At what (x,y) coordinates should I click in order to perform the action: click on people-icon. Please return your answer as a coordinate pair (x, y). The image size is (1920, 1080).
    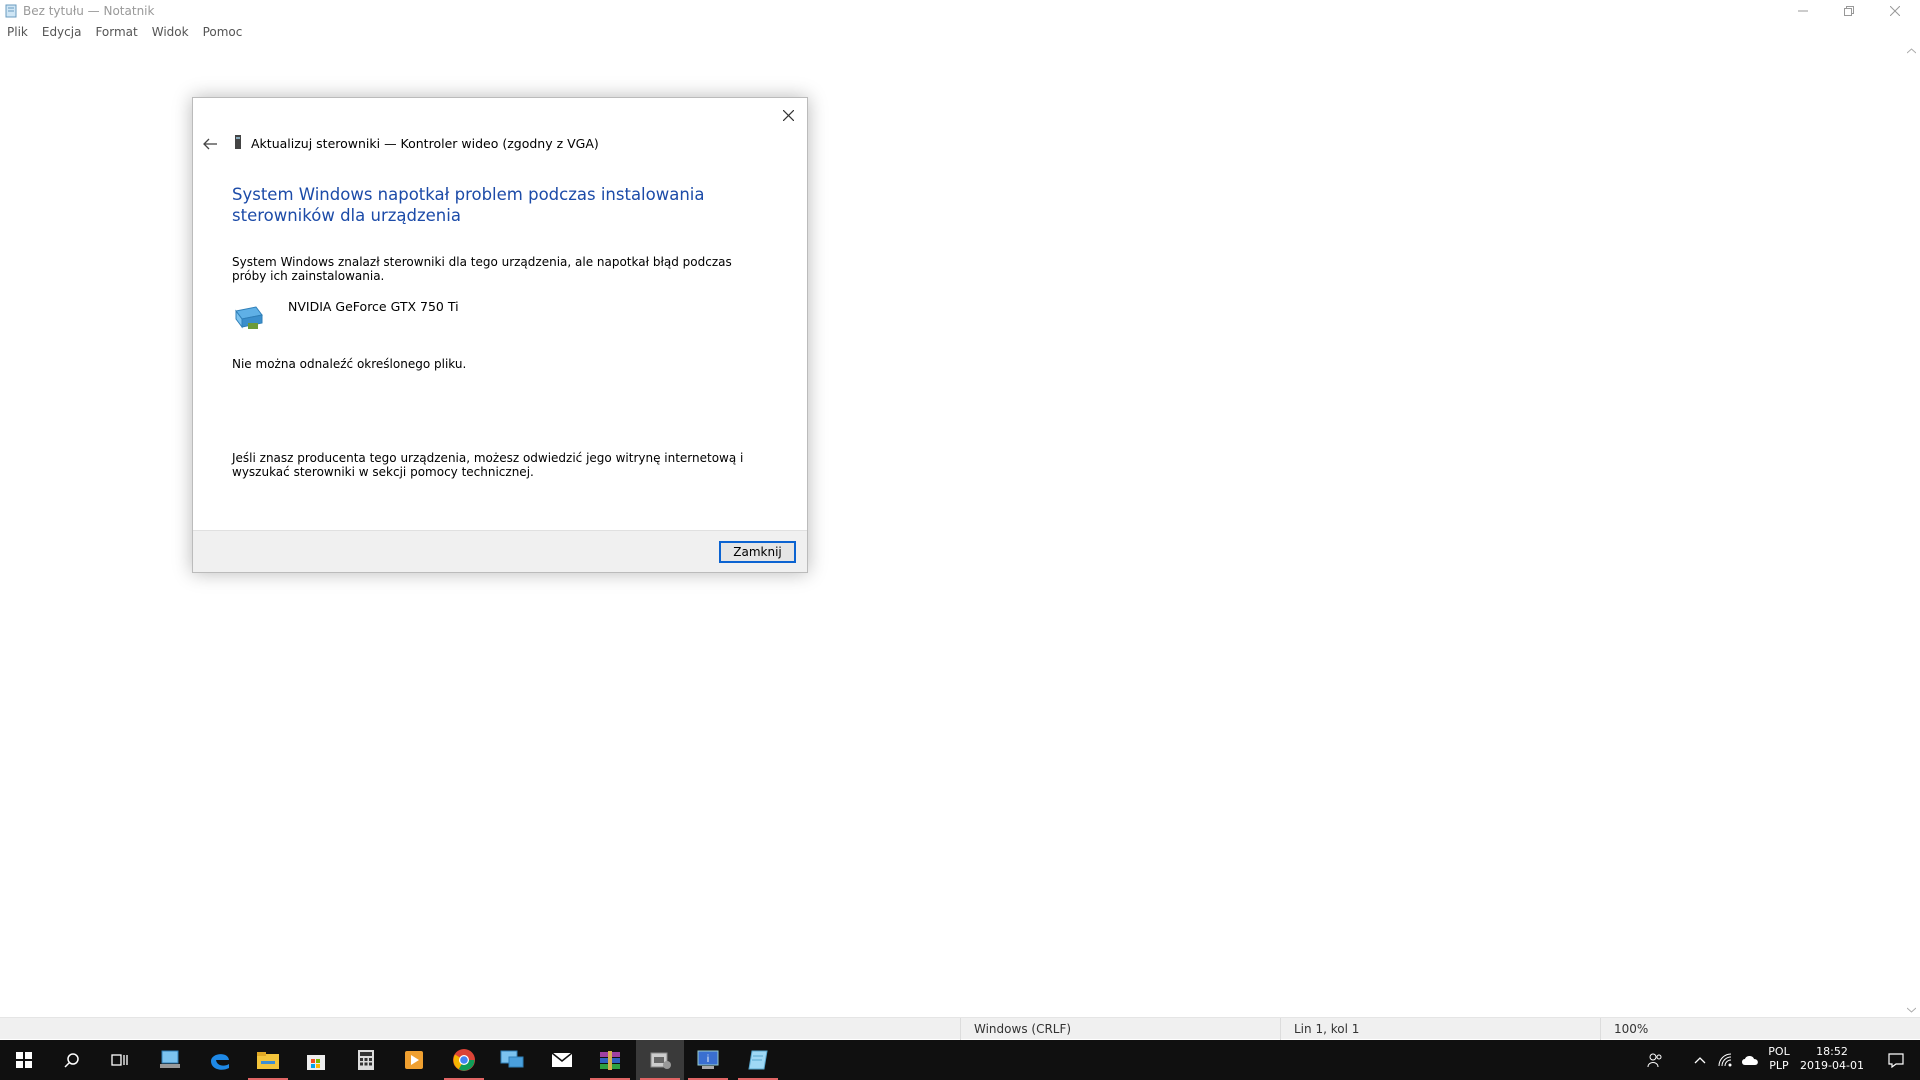
    Looking at the image, I should click on (1654, 1060).